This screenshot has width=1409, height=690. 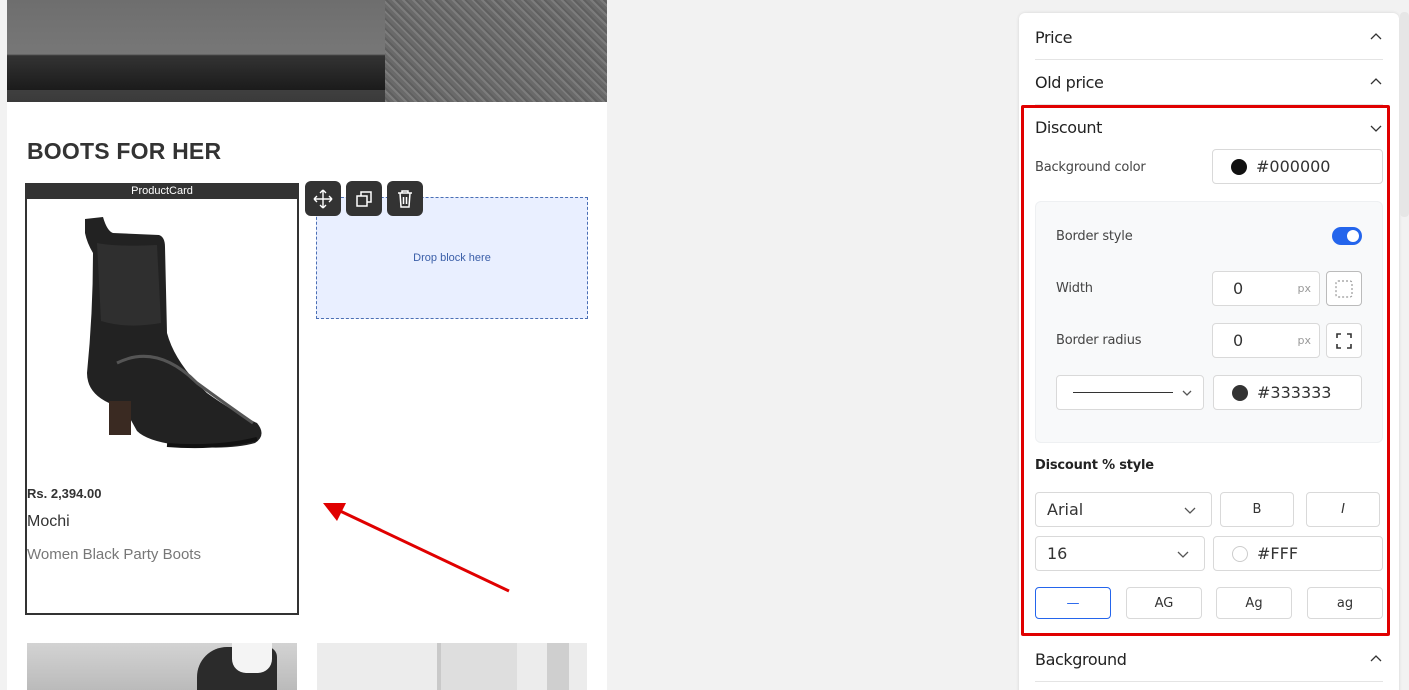 I want to click on thumb-sock, so click(x=252, y=658).